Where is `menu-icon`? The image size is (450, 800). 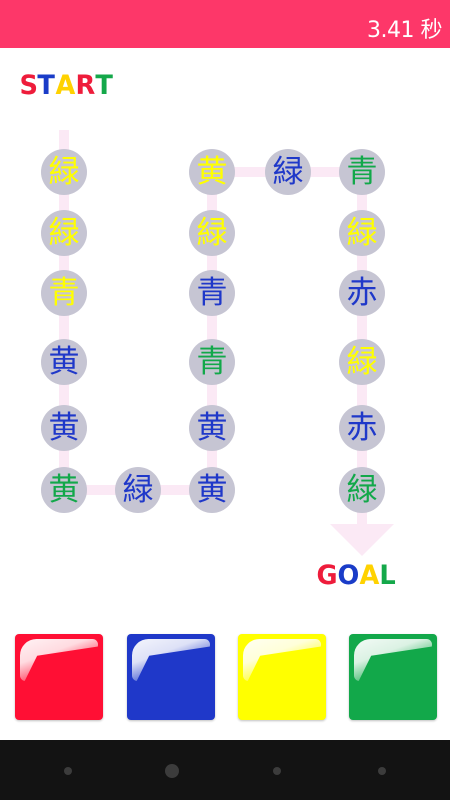 menu-icon is located at coordinates (382, 771).